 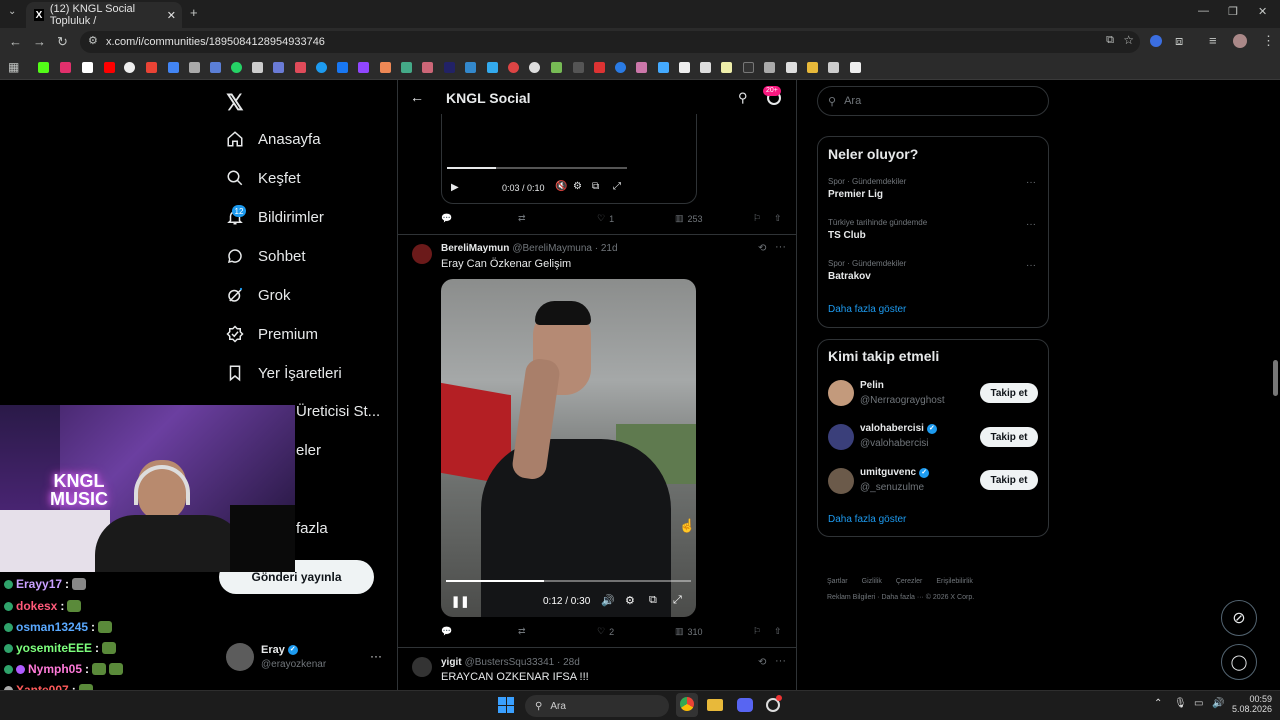 What do you see at coordinates (104, 15) in the screenshot?
I see `browser-tab: X (12) KNGL Social Topluluk / ✕` at bounding box center [104, 15].